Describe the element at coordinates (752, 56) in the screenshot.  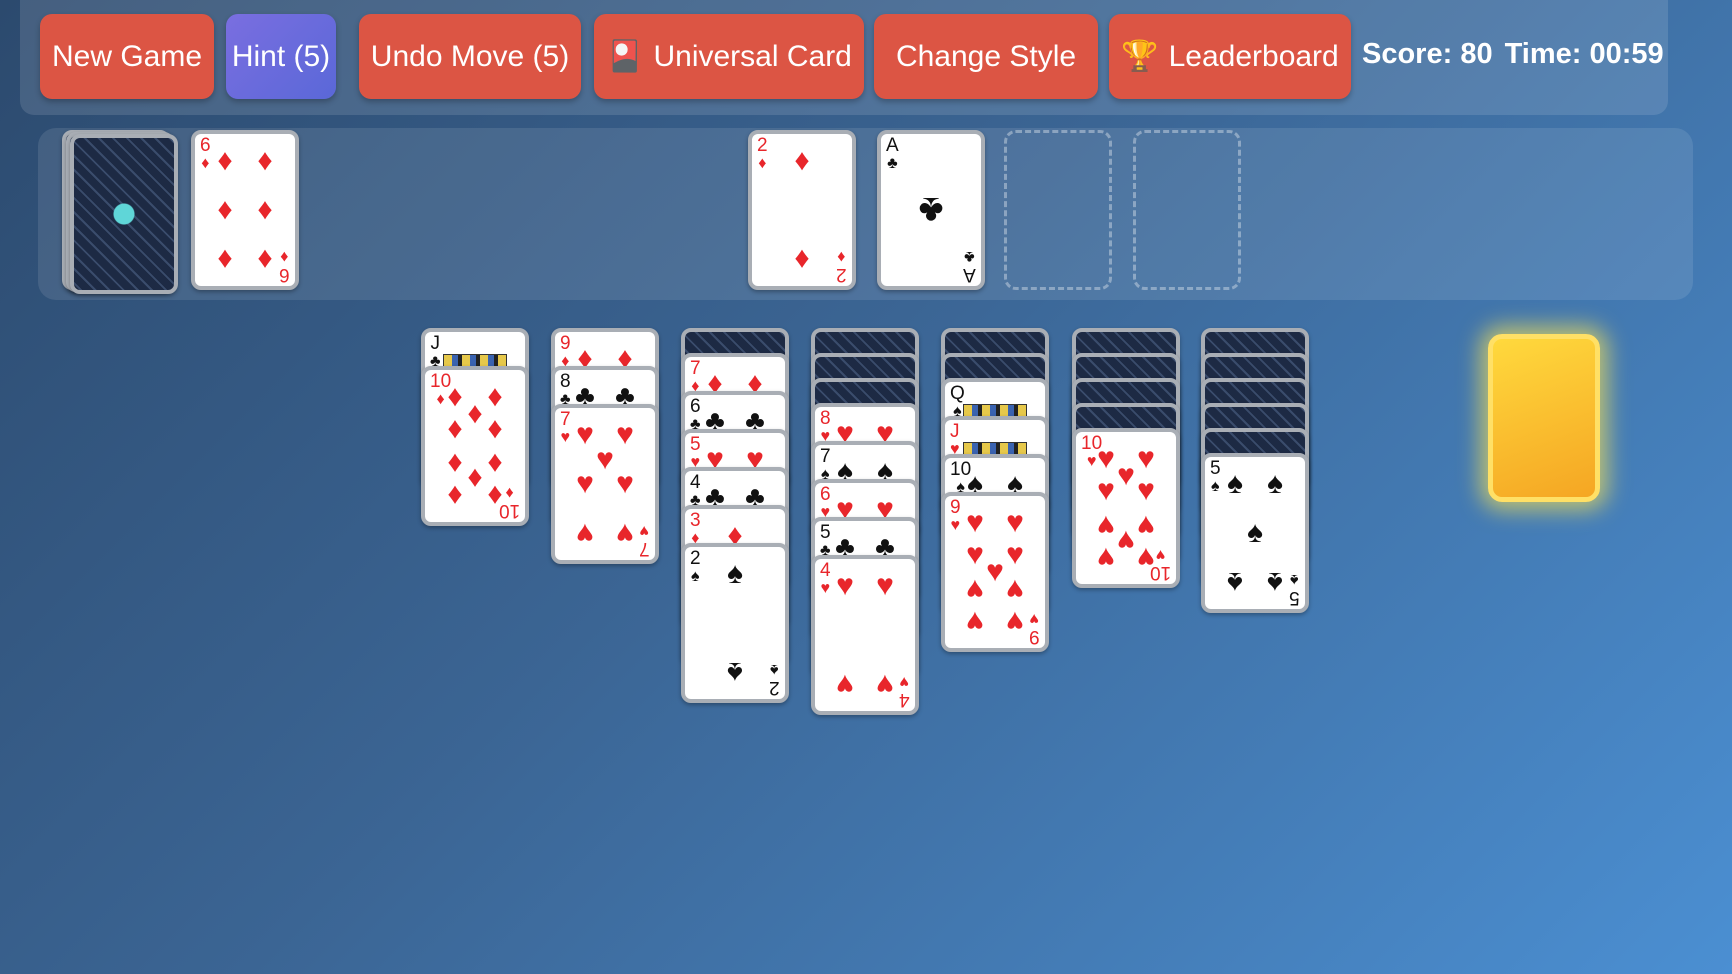
I see `universal-card-label: Universal Card` at that location.